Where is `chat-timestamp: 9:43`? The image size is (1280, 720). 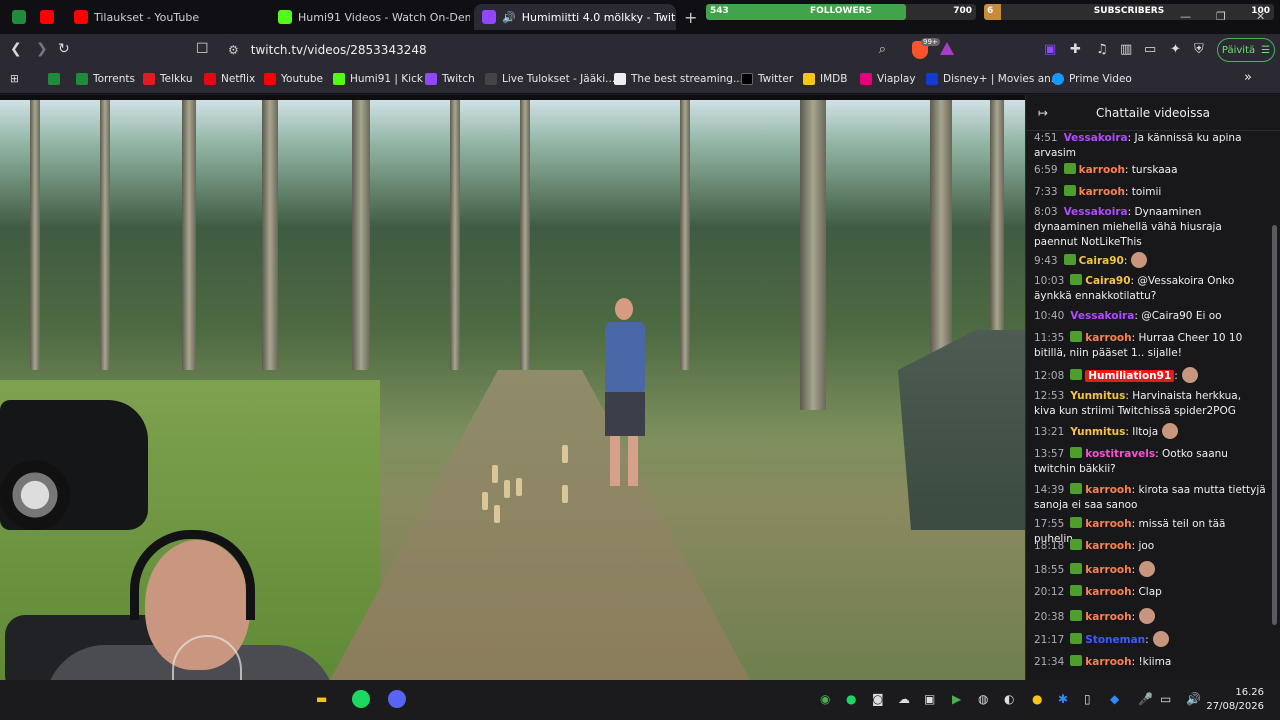
chat-timestamp: 9:43 is located at coordinates (1046, 261).